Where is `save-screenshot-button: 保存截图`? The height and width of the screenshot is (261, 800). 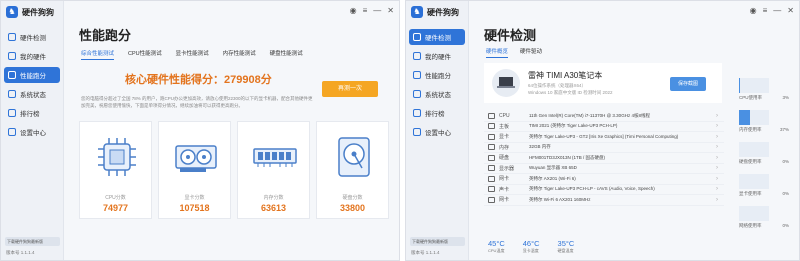
save-screenshot-button: 保存截图 is located at coordinates (688, 84).